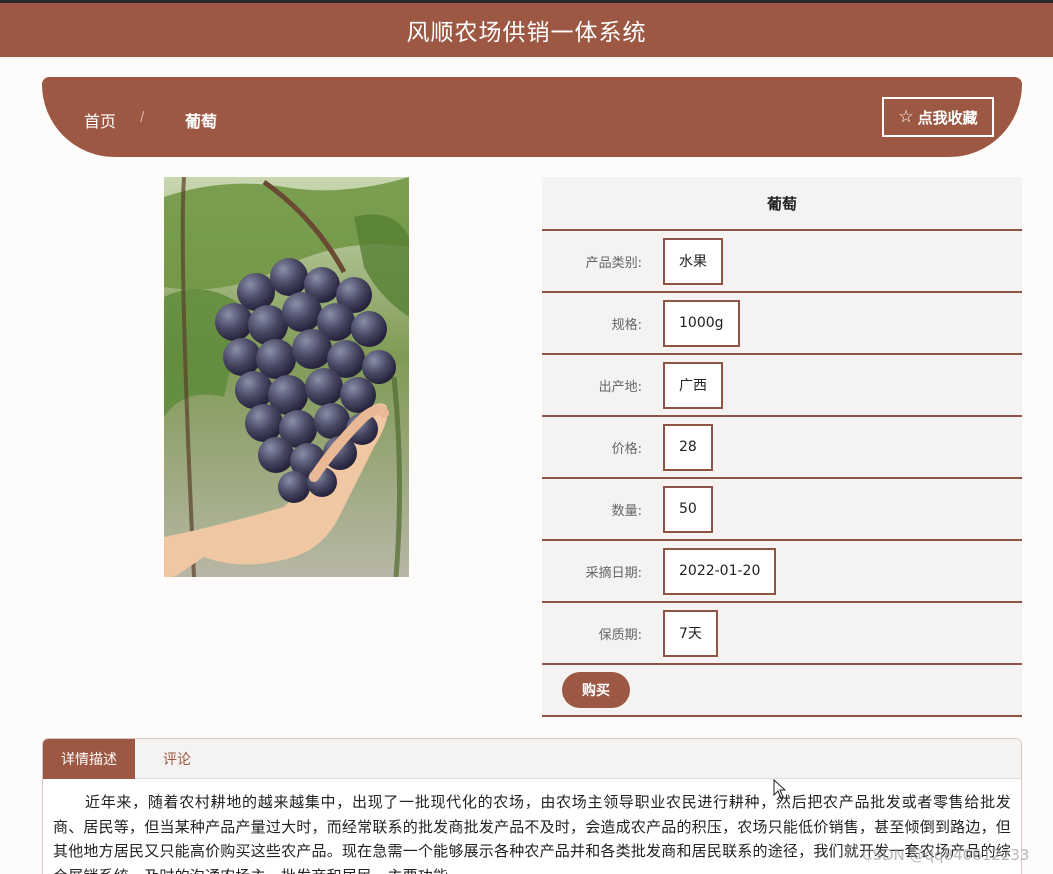 The image size is (1053, 874). I want to click on breadcrumb-bar: 首页 / 葡萄 ☆ 点我收藏, so click(532, 117).